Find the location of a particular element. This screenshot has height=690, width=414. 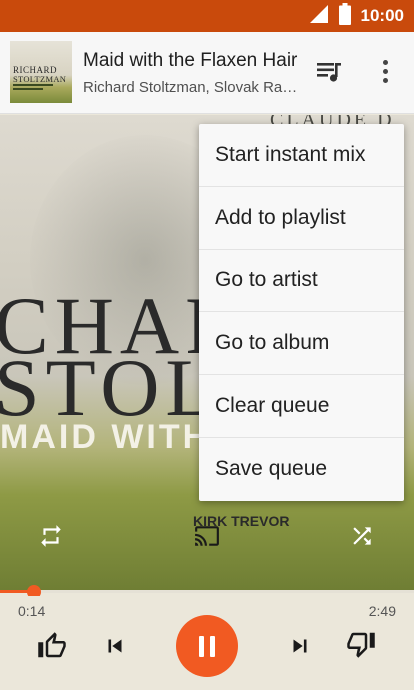

pause-button is located at coordinates (207, 646).